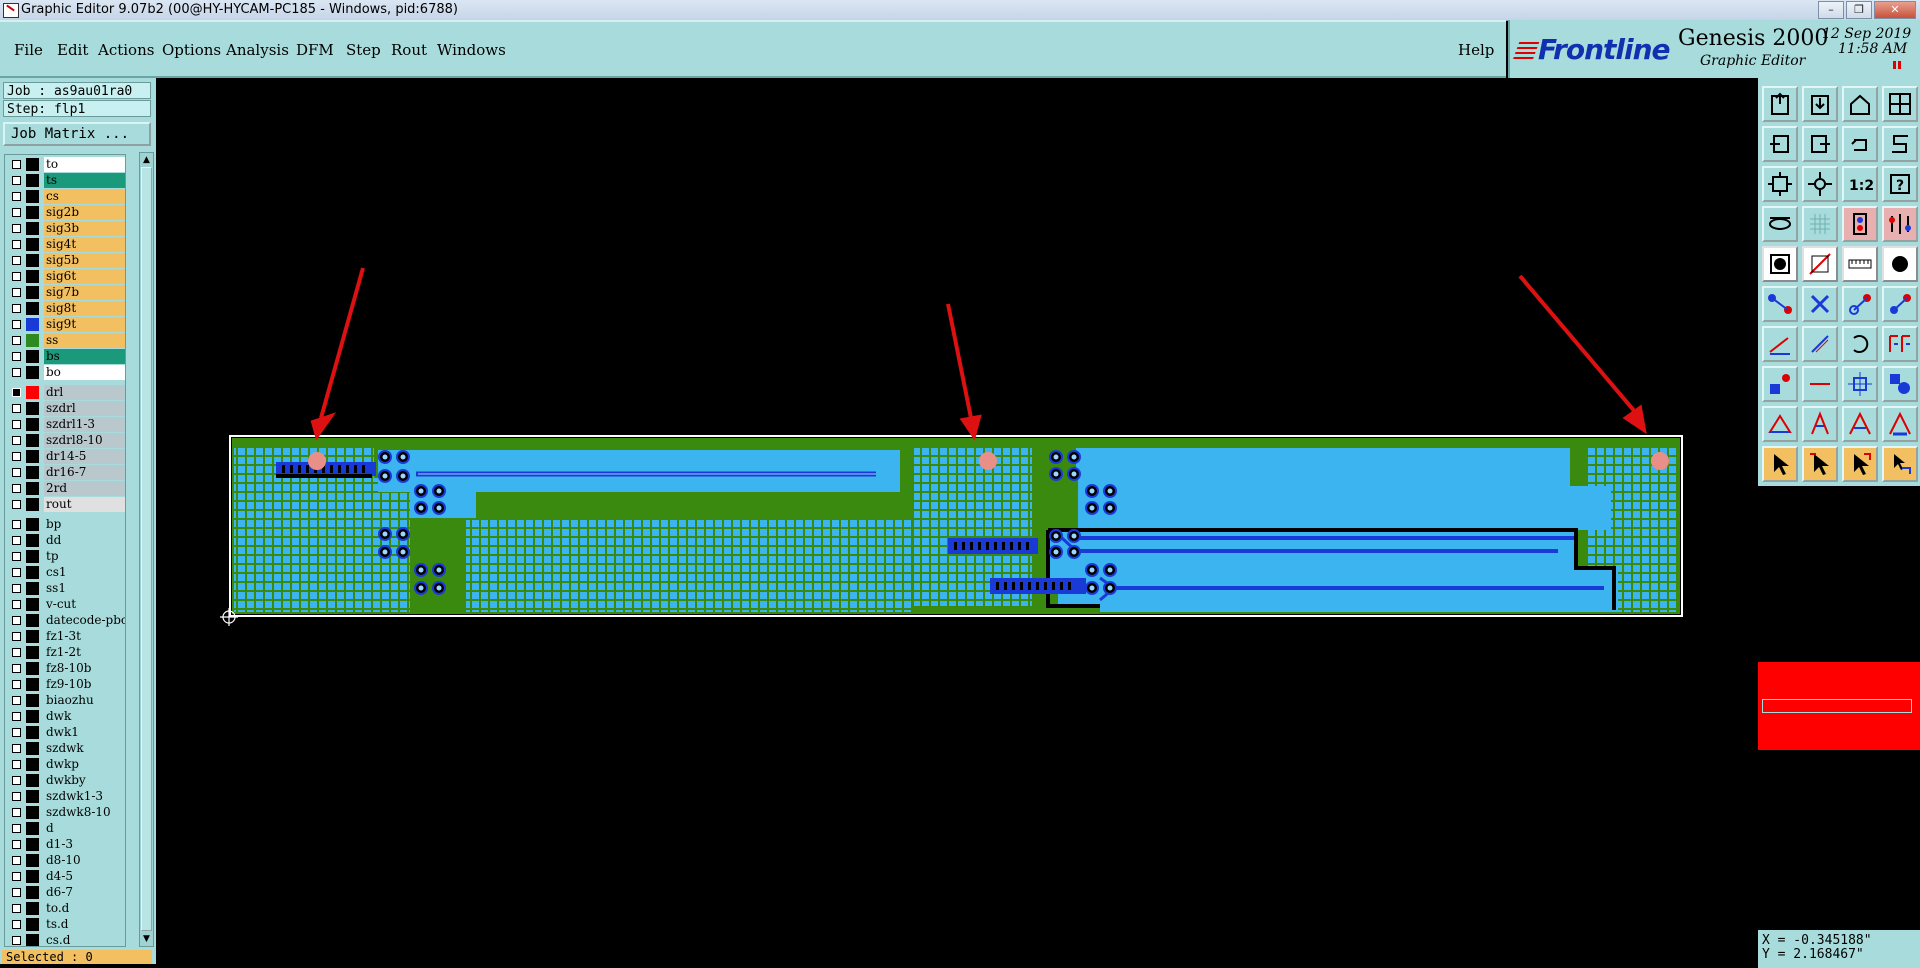 Image resolution: width=1920 pixels, height=968 pixels. I want to click on pad-icon, so click(1780, 264).